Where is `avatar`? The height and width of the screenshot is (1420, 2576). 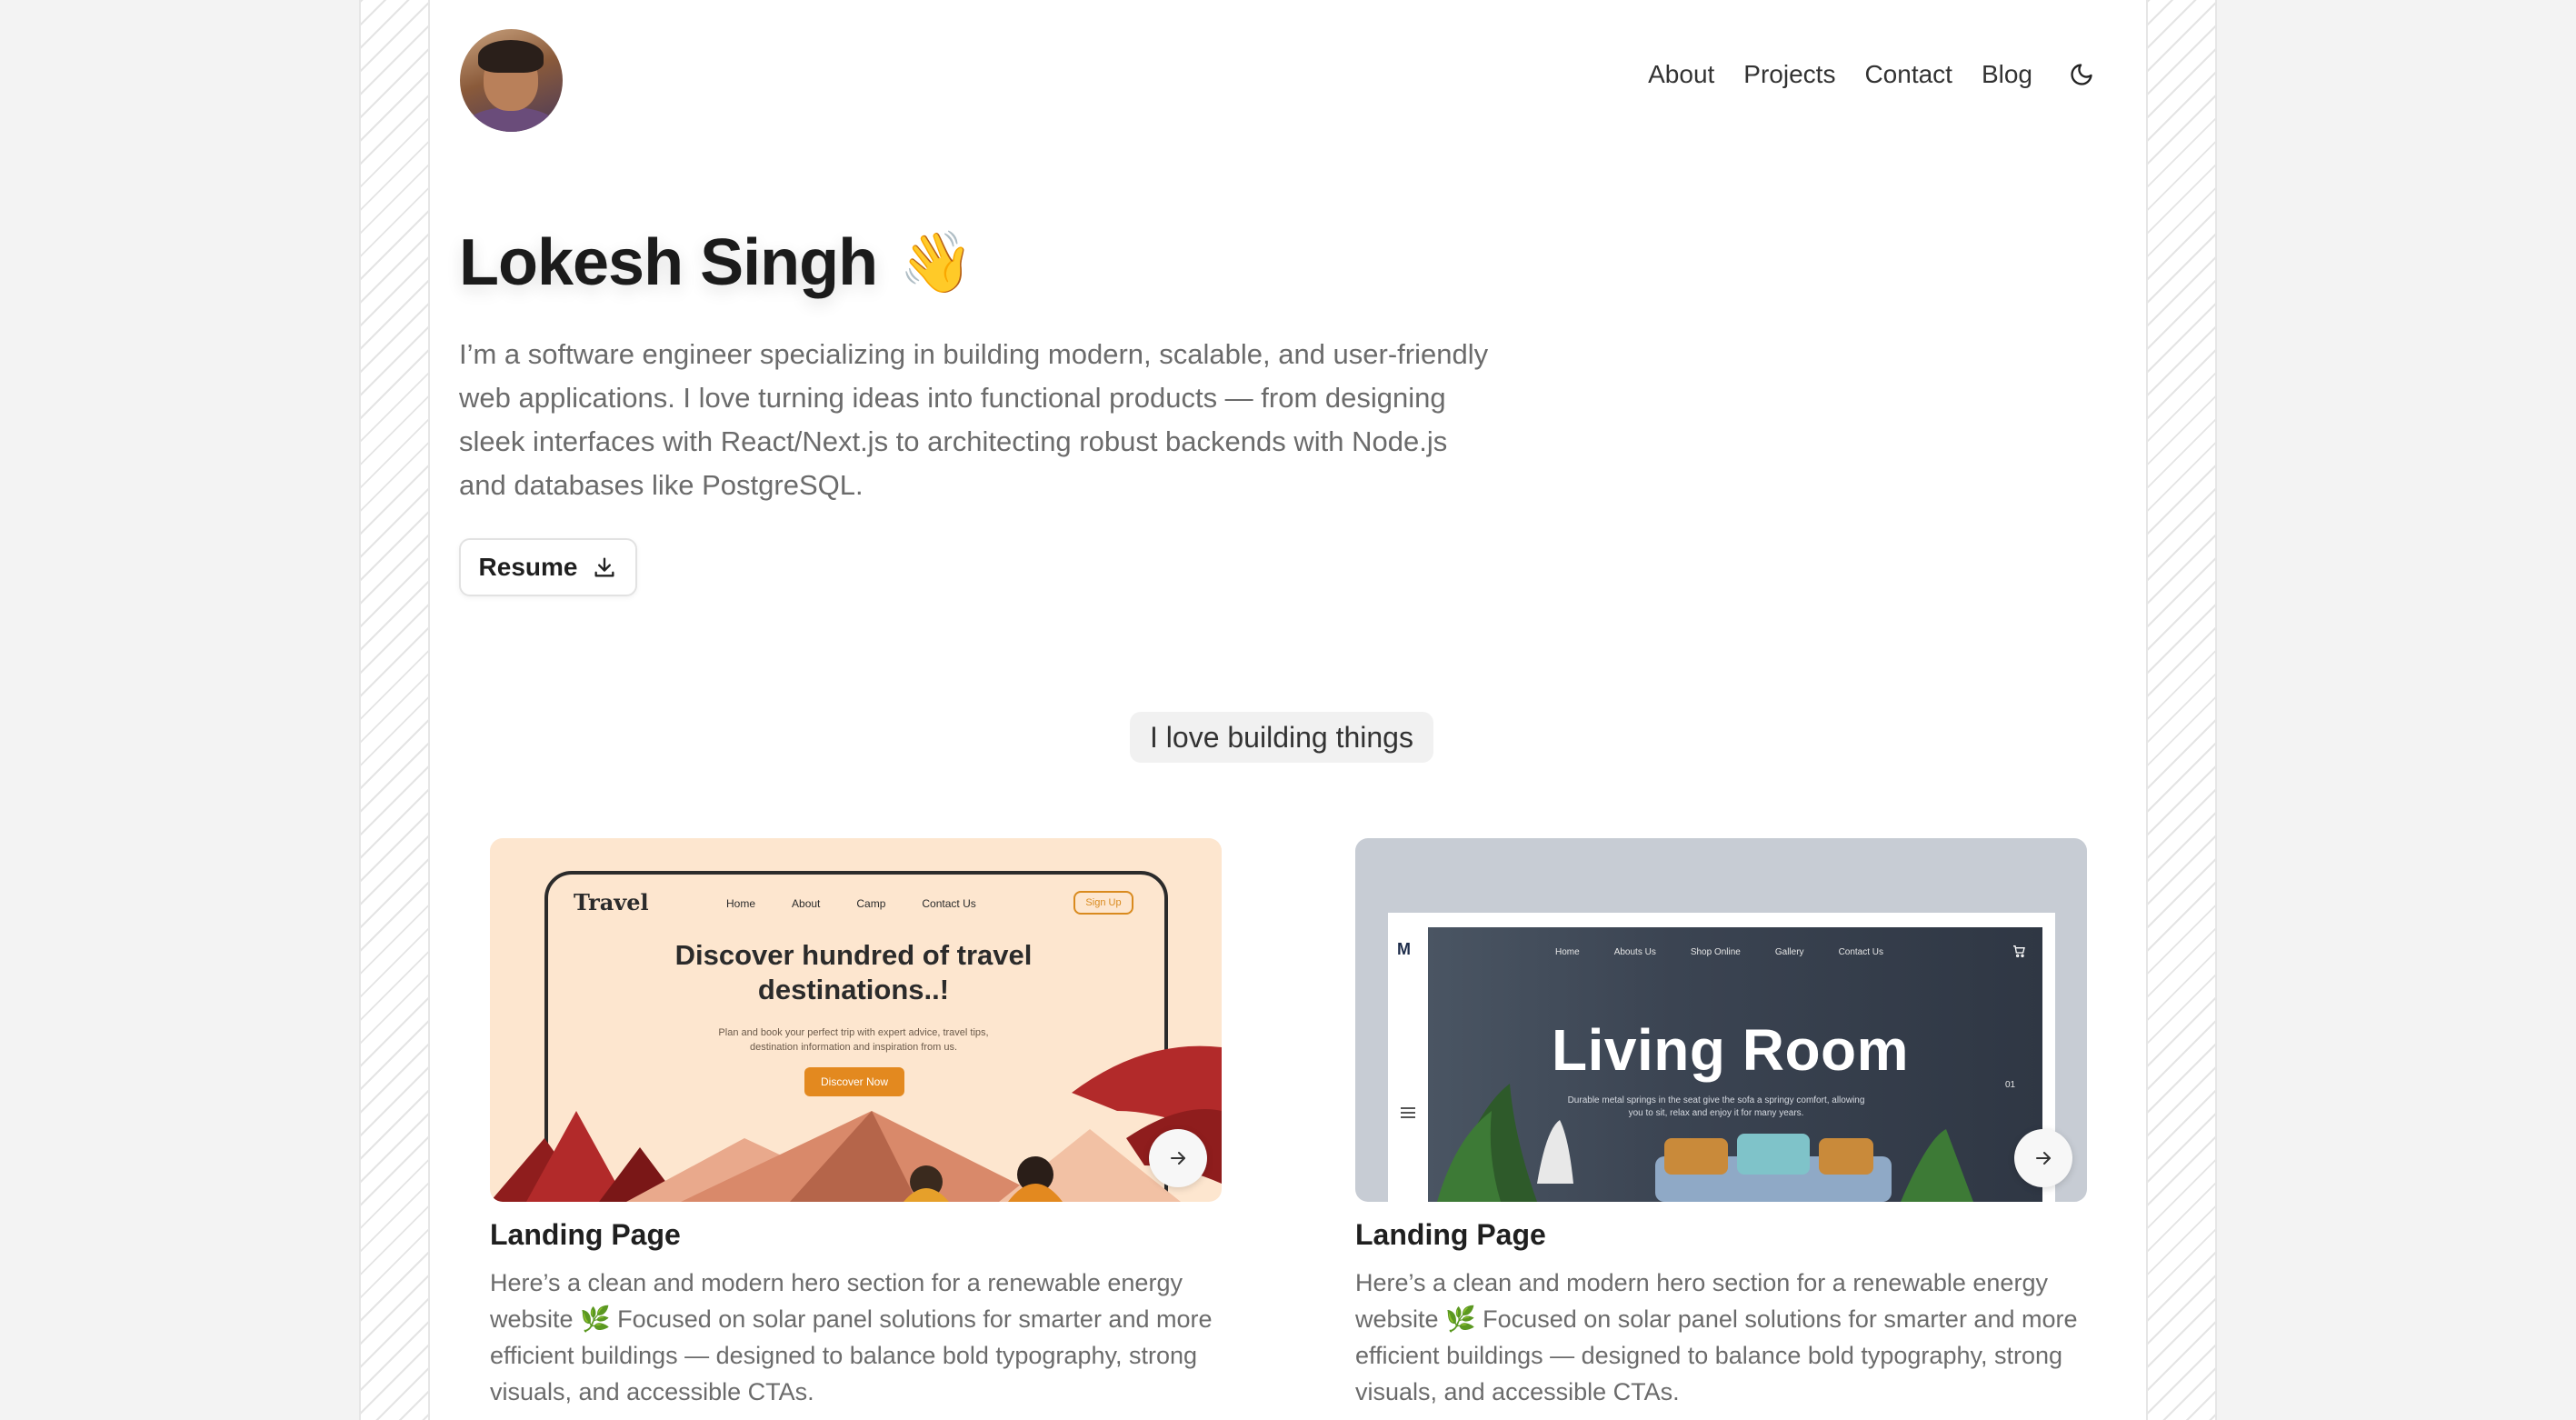 avatar is located at coordinates (512, 81).